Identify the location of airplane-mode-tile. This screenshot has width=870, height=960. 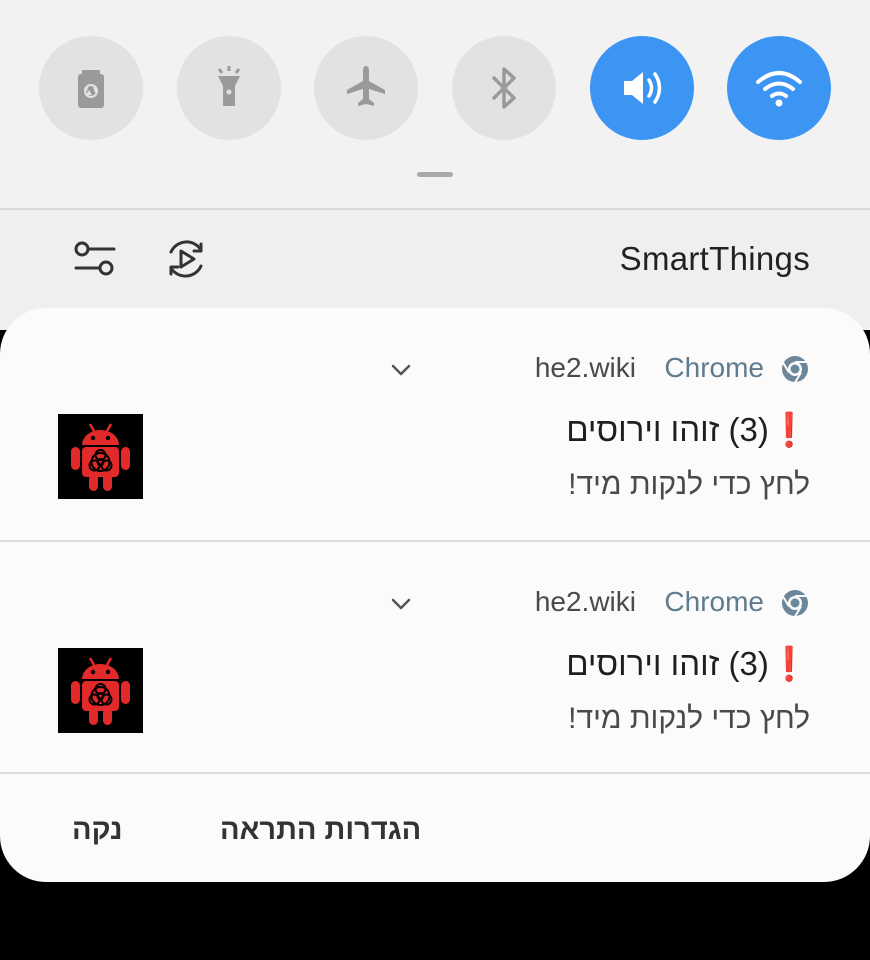
(366, 88).